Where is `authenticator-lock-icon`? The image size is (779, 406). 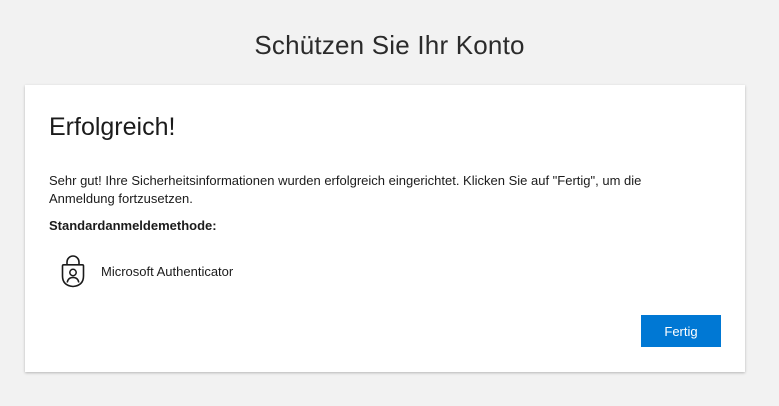
authenticator-lock-icon is located at coordinates (73, 271).